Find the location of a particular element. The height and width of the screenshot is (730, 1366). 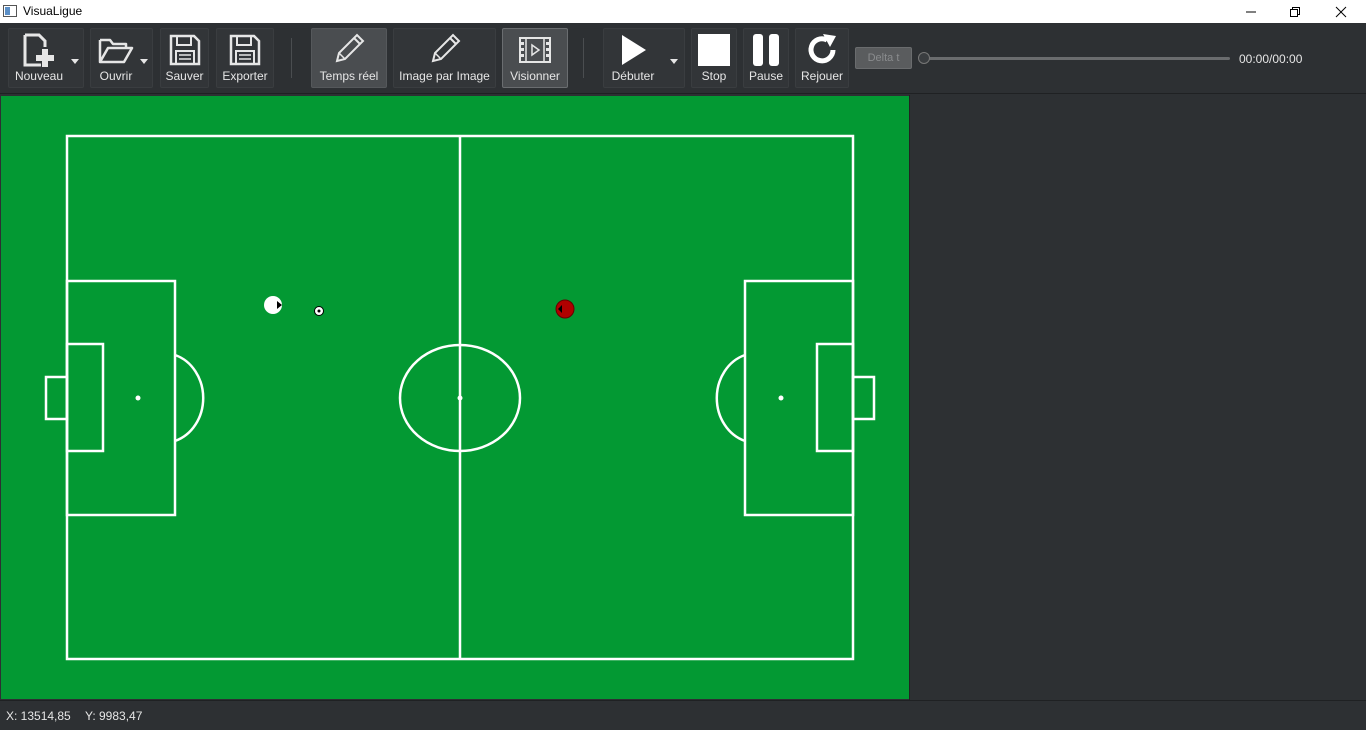

pause-button: Pause is located at coordinates (766, 58).